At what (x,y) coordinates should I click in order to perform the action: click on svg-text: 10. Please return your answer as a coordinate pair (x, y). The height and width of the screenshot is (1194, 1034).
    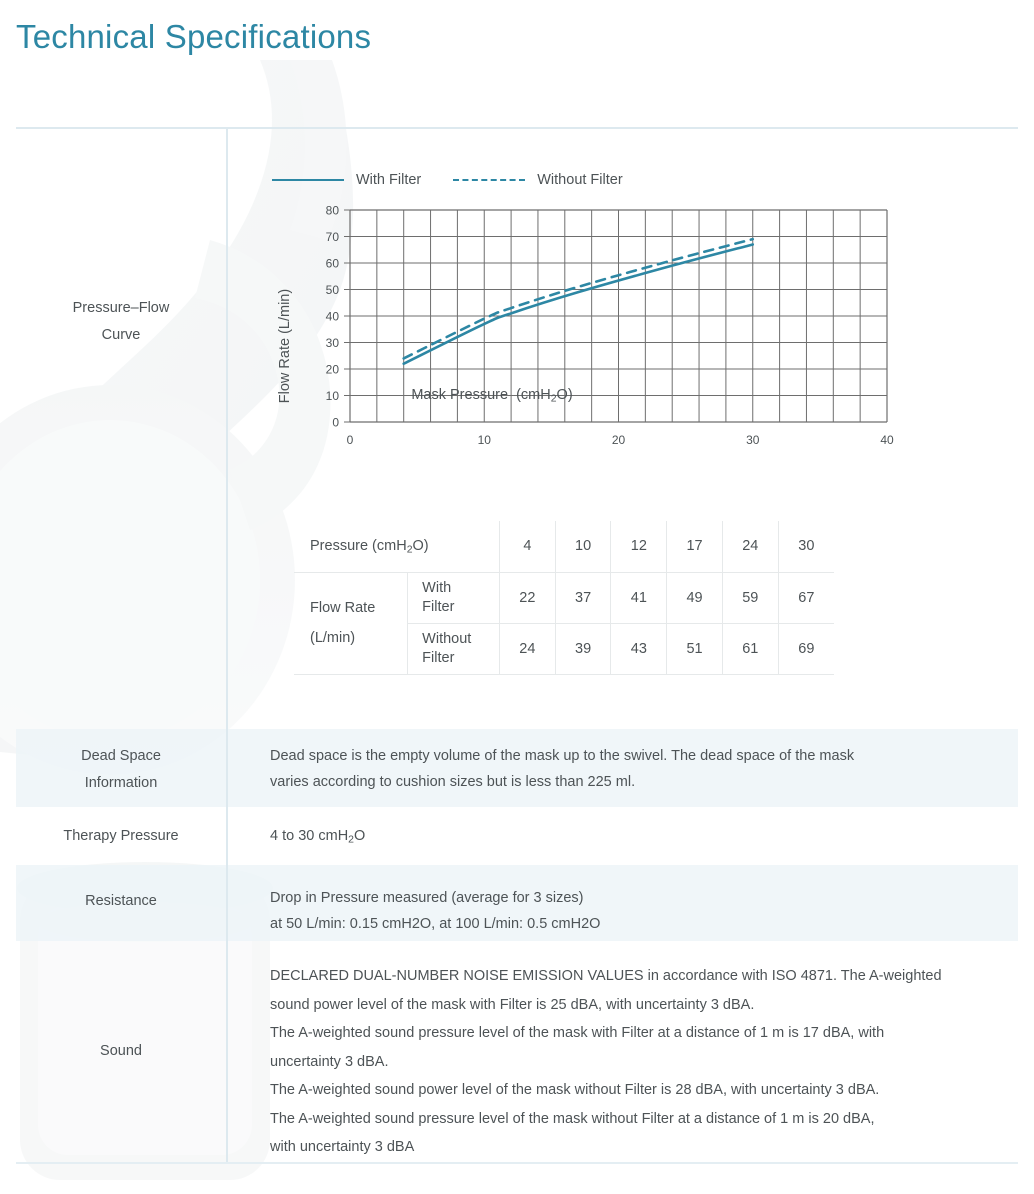
    Looking at the image, I should click on (485, 440).